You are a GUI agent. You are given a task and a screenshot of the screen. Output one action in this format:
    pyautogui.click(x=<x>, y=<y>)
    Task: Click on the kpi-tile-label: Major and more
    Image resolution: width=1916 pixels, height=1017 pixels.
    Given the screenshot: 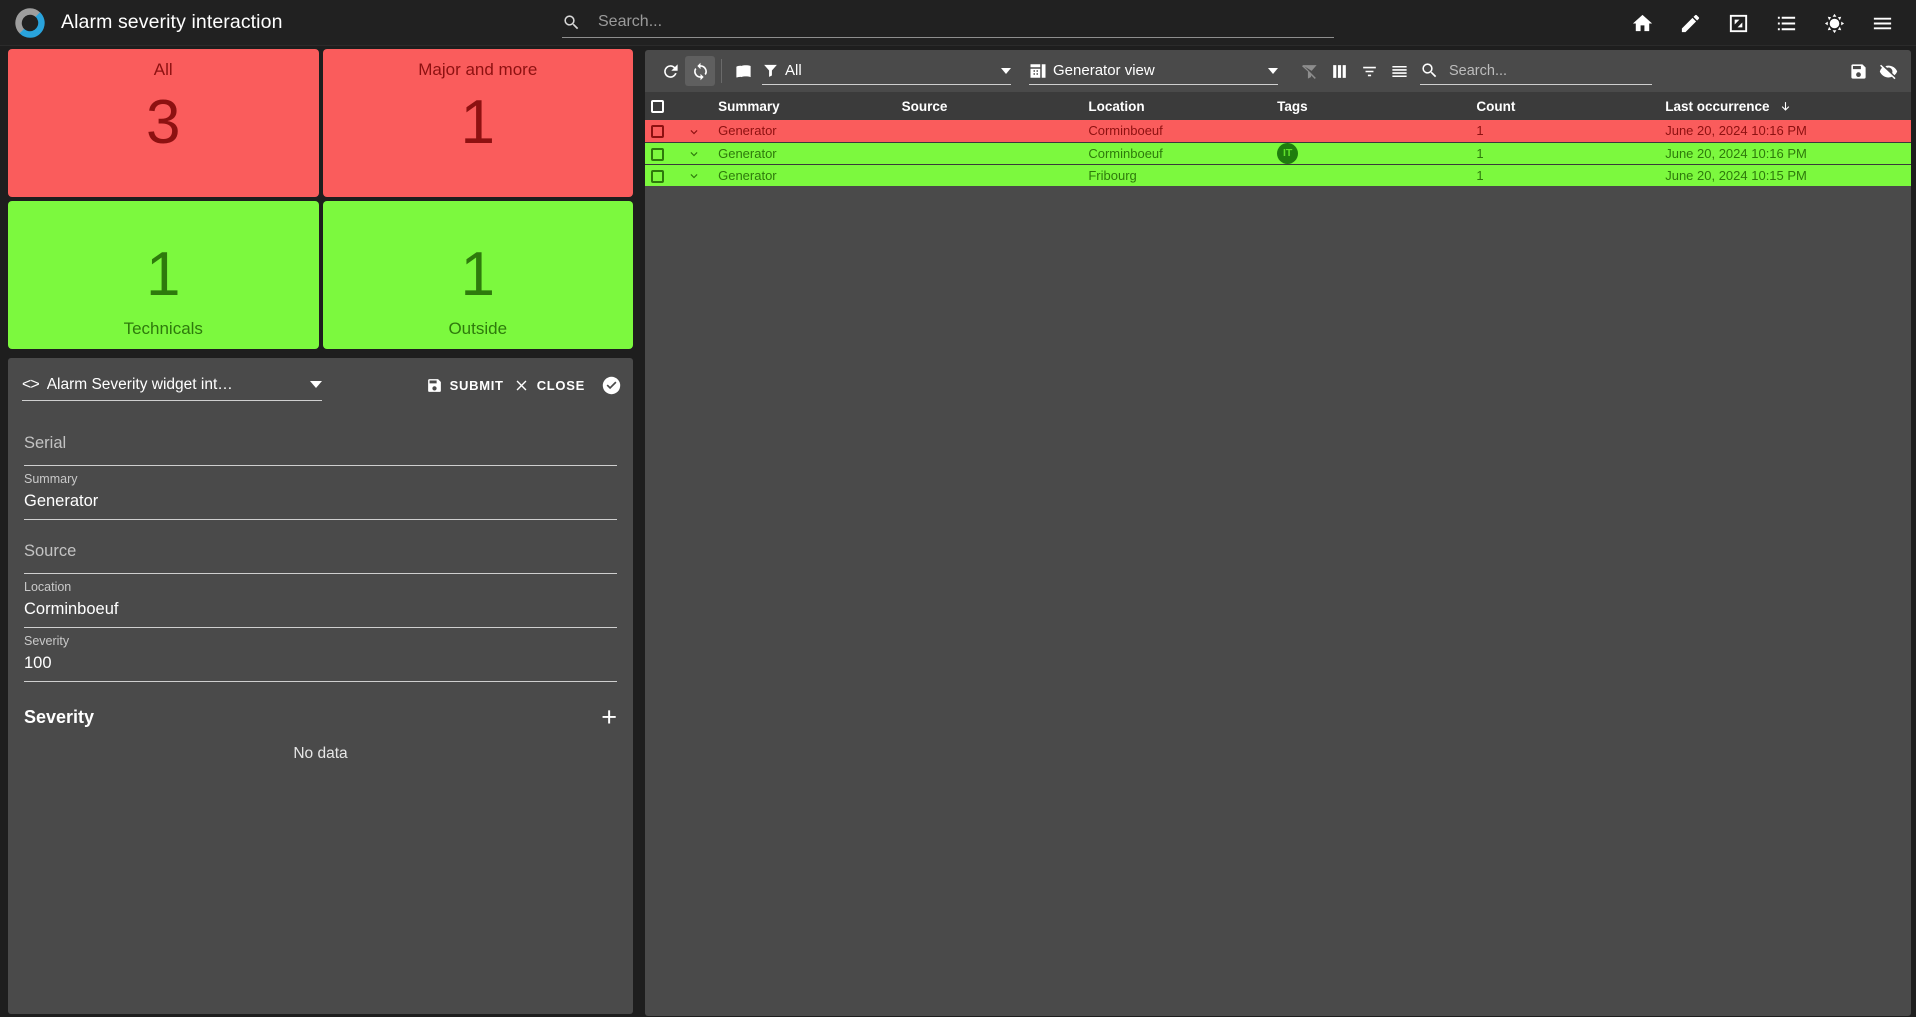 What is the action you would take?
    pyautogui.click(x=478, y=69)
    